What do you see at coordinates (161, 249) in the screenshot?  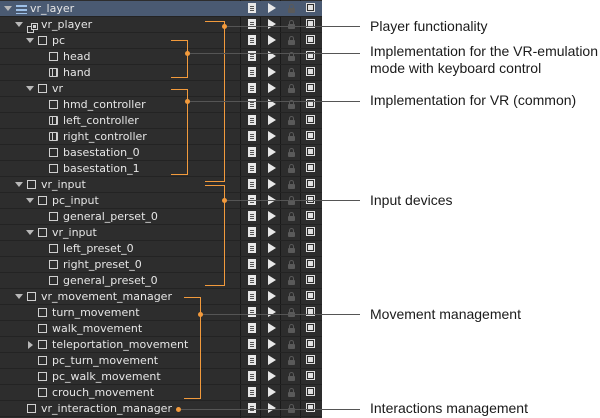 I see `outliner-row: left_preset_0` at bounding box center [161, 249].